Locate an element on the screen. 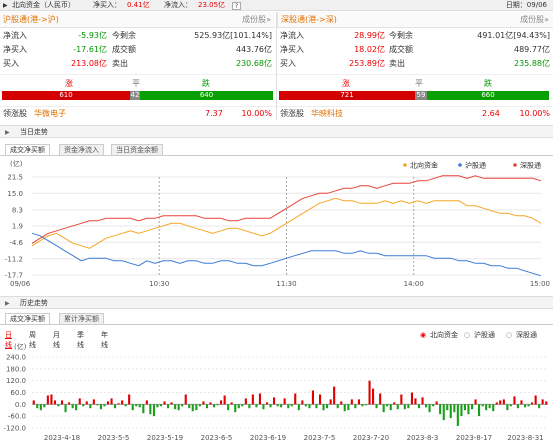  stat-value: 489.77亿 is located at coordinates (532, 49).